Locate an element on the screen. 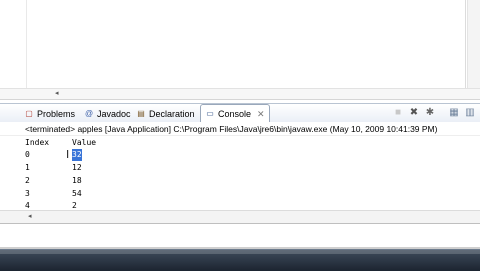  editor-vertical-scrollbar is located at coordinates (473, 44).